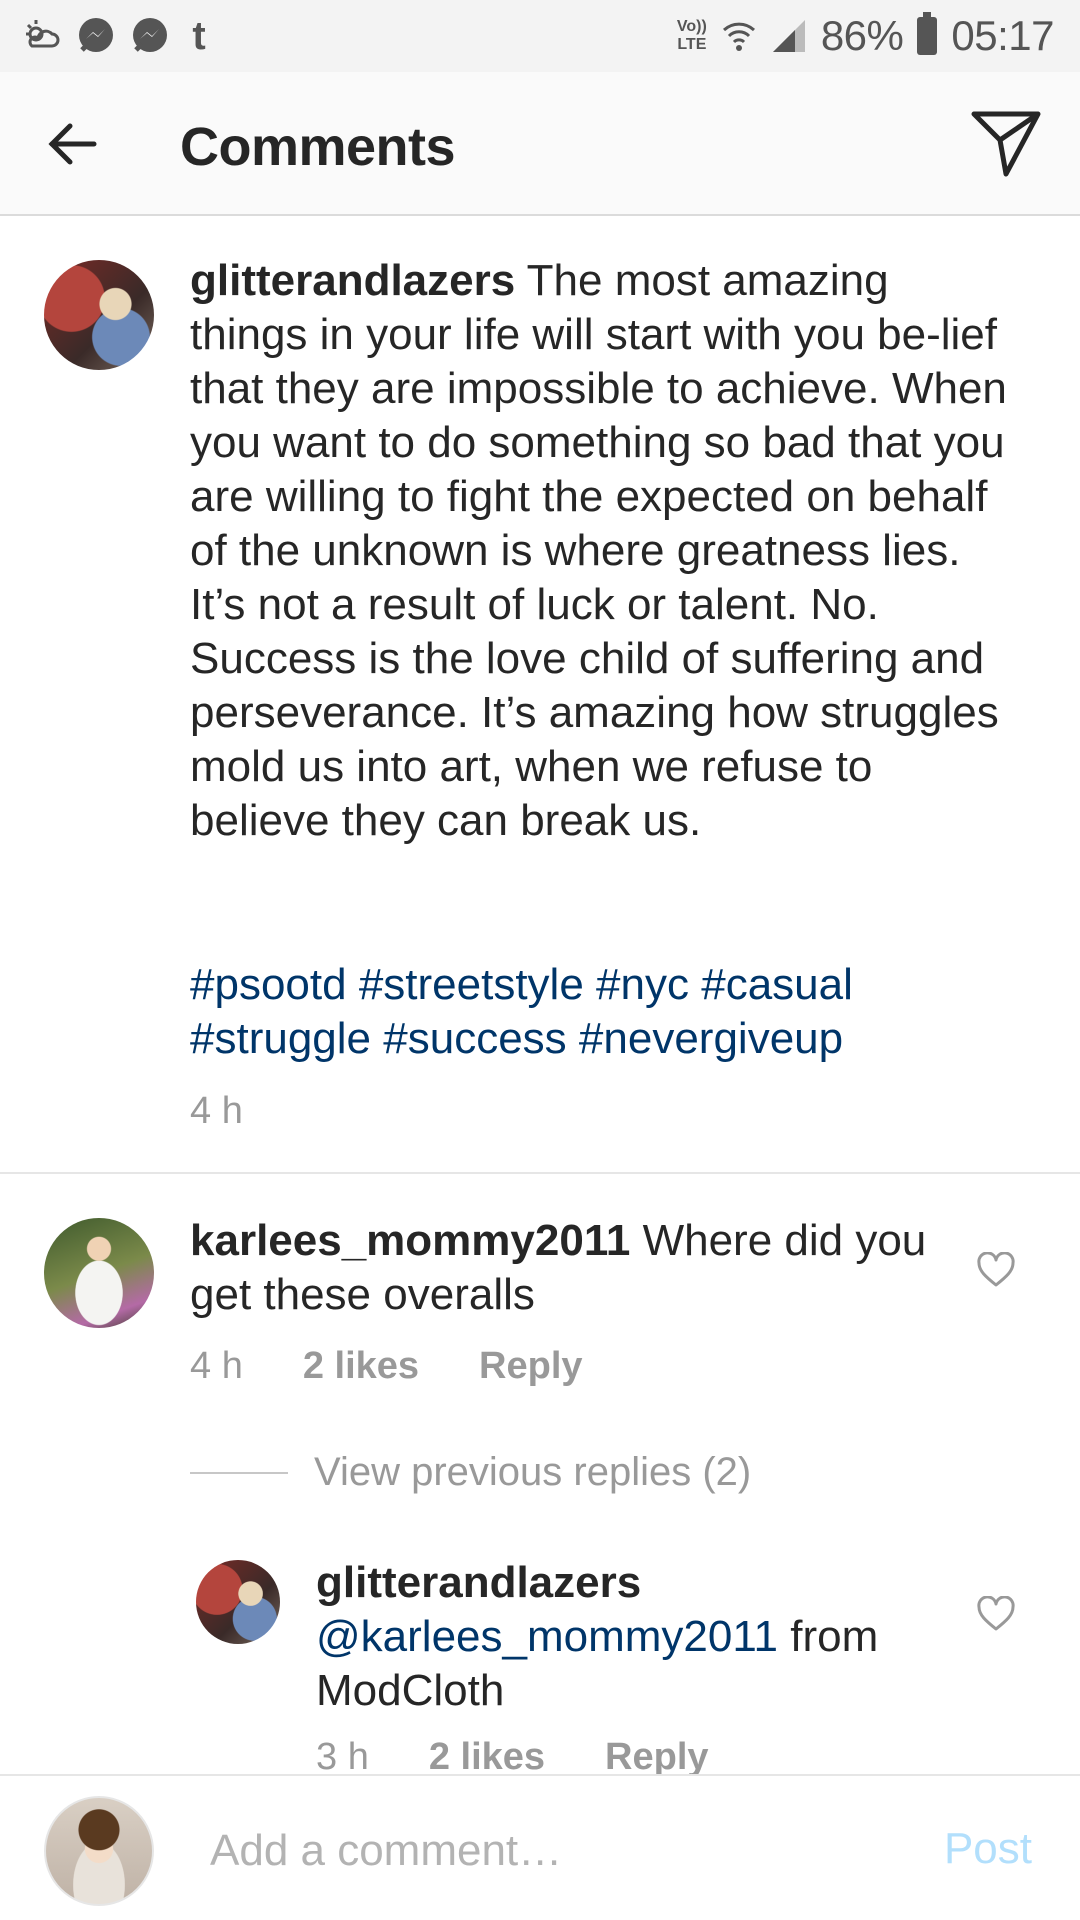 This screenshot has height=1920, width=1080. I want to click on like-reply-button, so click(996, 1614).